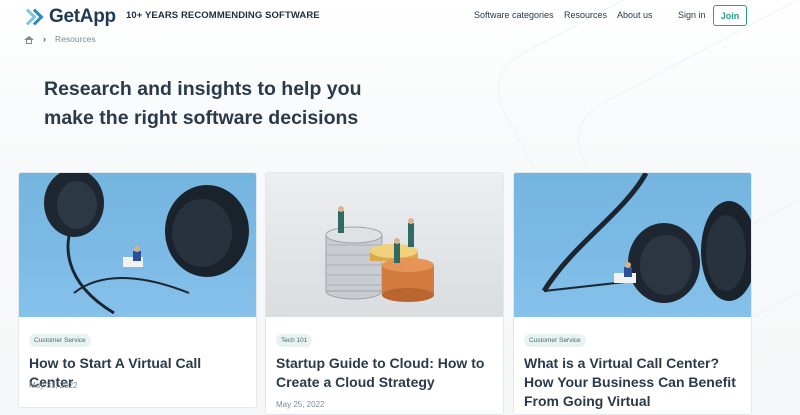 This screenshot has height=415, width=800. I want to click on logo-text: GetApp, so click(82, 16).